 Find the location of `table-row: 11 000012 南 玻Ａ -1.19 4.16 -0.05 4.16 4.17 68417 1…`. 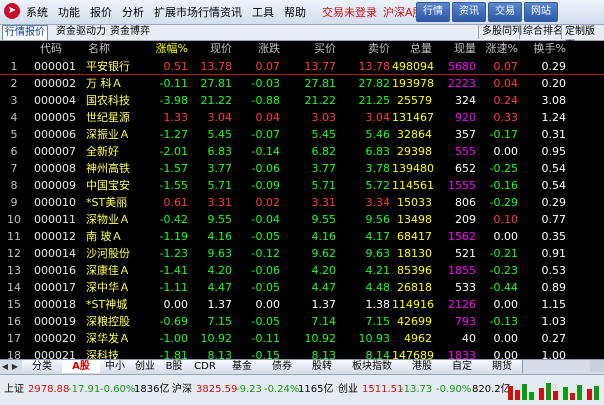

table-row: 11 000012 南 玻Ａ -1.19 4.16 -0.05 4.16 4.17 68417 1… is located at coordinates (302, 236).